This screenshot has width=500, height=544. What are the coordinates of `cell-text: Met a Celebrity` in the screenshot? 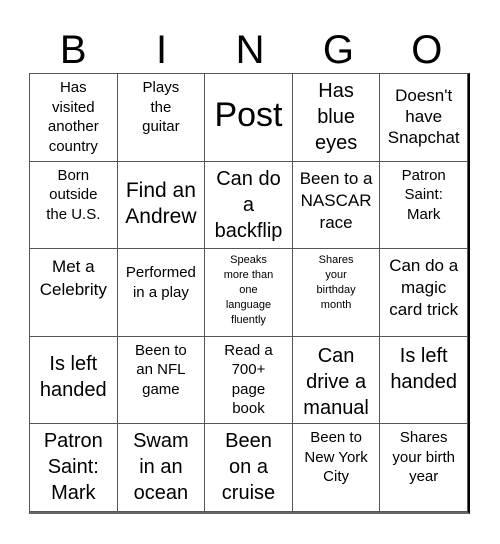 It's located at (73, 278).